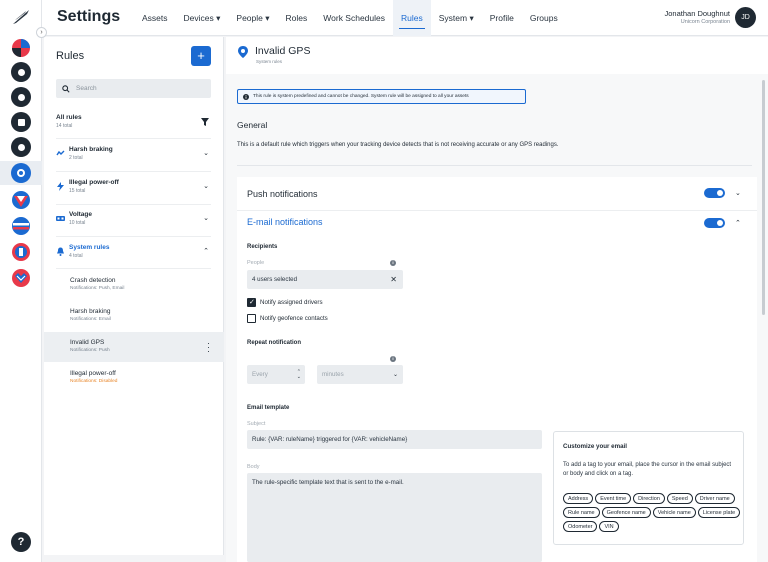 Image resolution: width=768 pixels, height=562 pixels. I want to click on email-notifications-toggle, so click(714, 223).